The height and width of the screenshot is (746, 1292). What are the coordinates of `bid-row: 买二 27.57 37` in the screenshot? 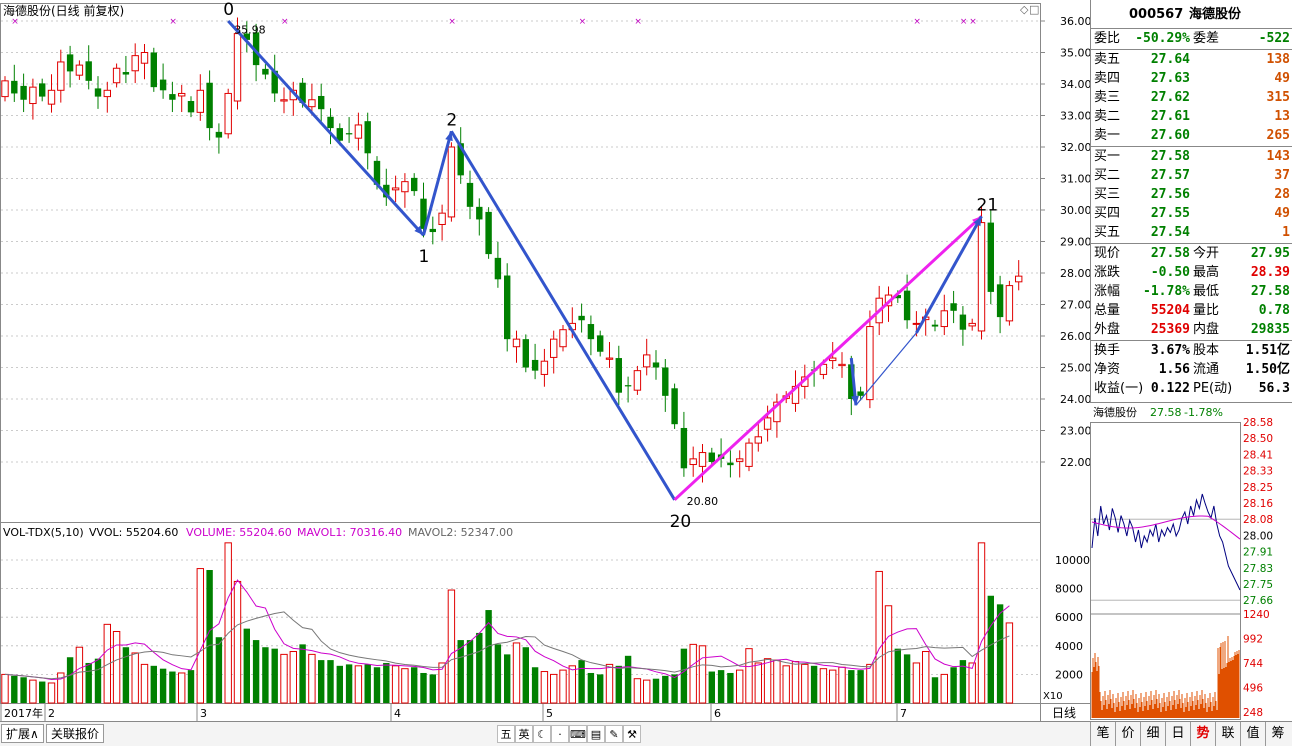 It's located at (1191, 176).